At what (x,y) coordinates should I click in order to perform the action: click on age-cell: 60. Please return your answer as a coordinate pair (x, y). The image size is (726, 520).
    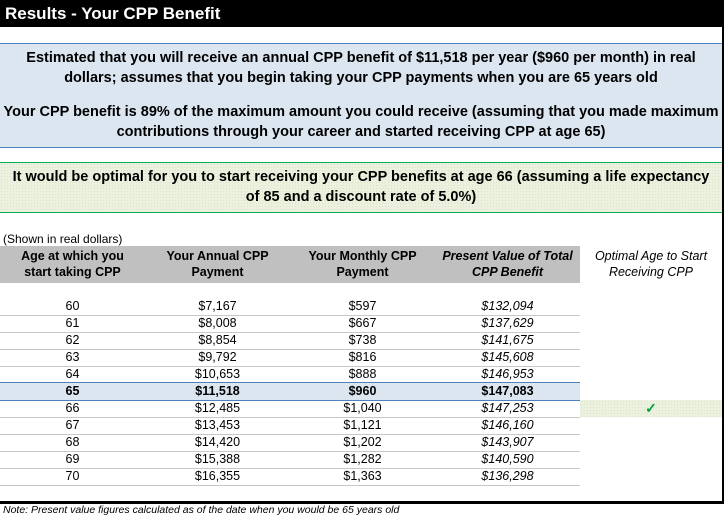
    Looking at the image, I should click on (72, 306).